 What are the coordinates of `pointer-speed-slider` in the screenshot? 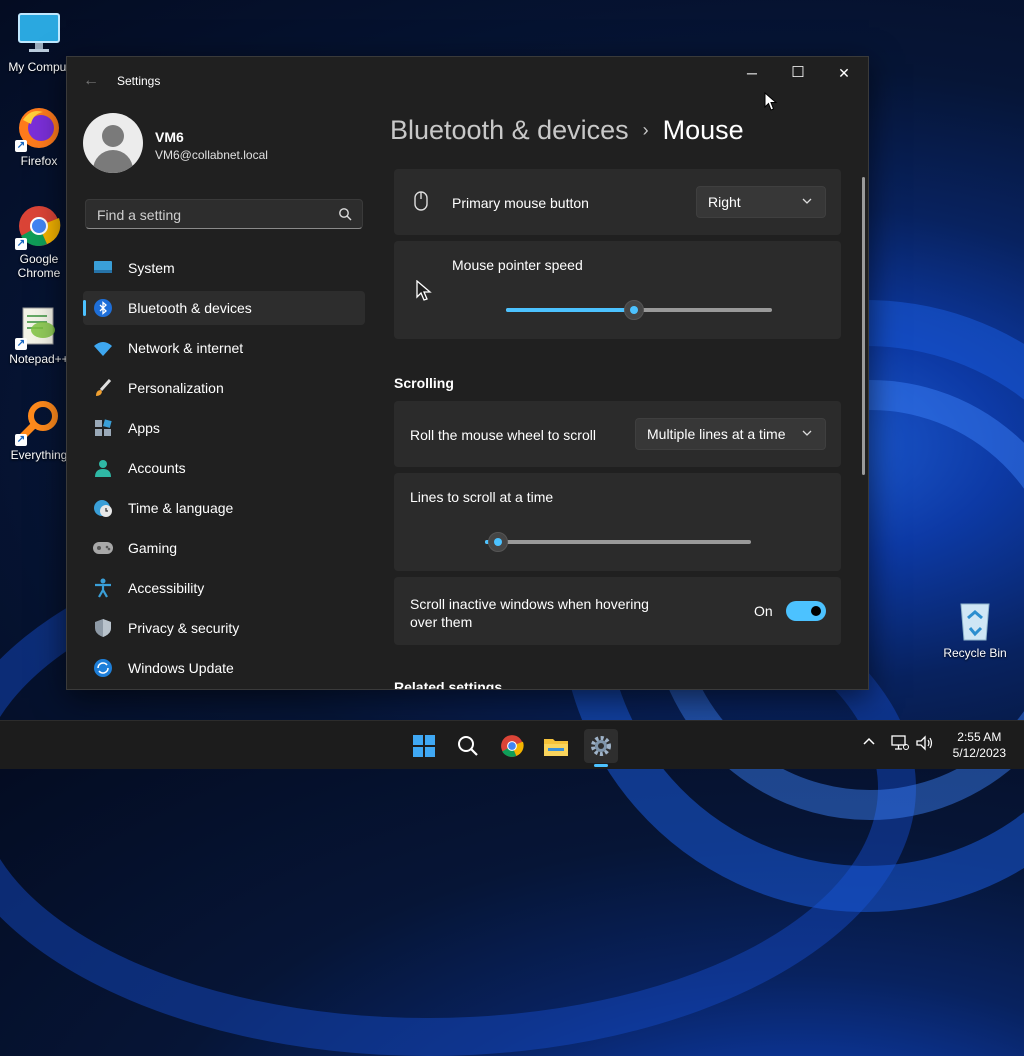 It's located at (639, 310).